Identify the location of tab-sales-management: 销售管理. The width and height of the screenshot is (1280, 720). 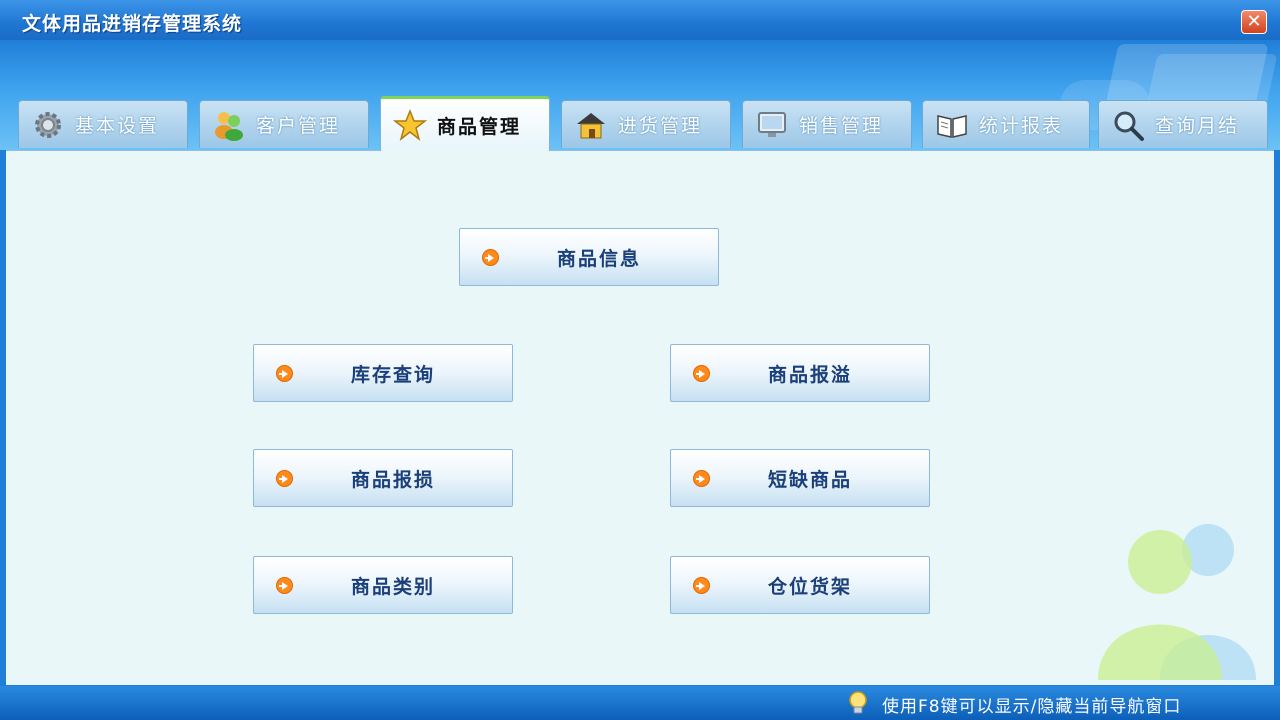
(827, 124).